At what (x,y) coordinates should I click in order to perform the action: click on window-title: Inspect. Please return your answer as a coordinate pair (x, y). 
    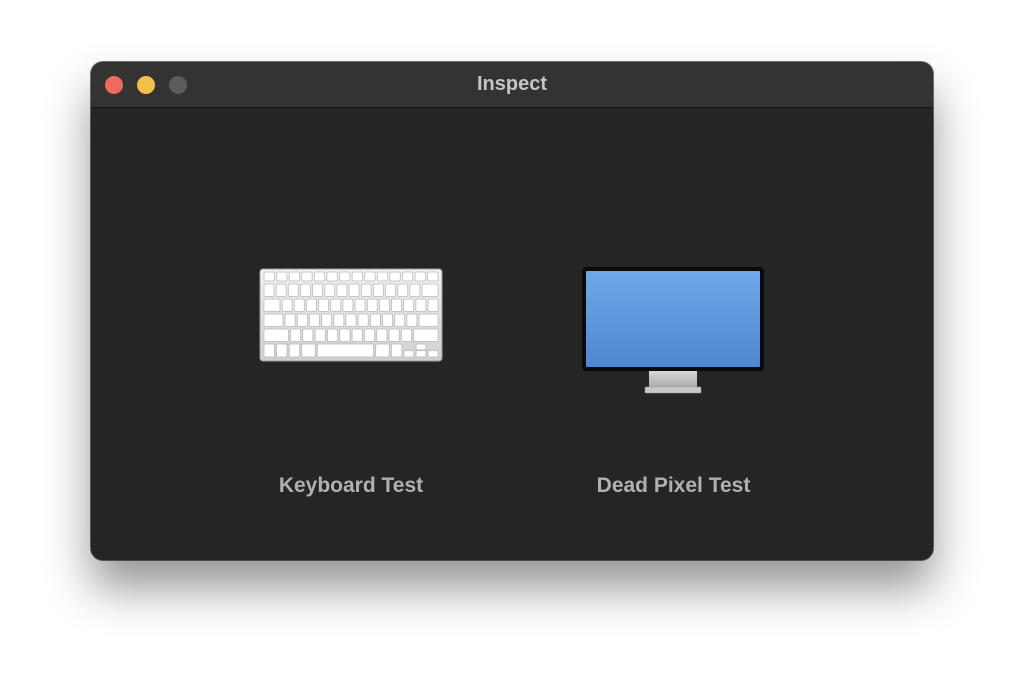
    Looking at the image, I should click on (512, 84).